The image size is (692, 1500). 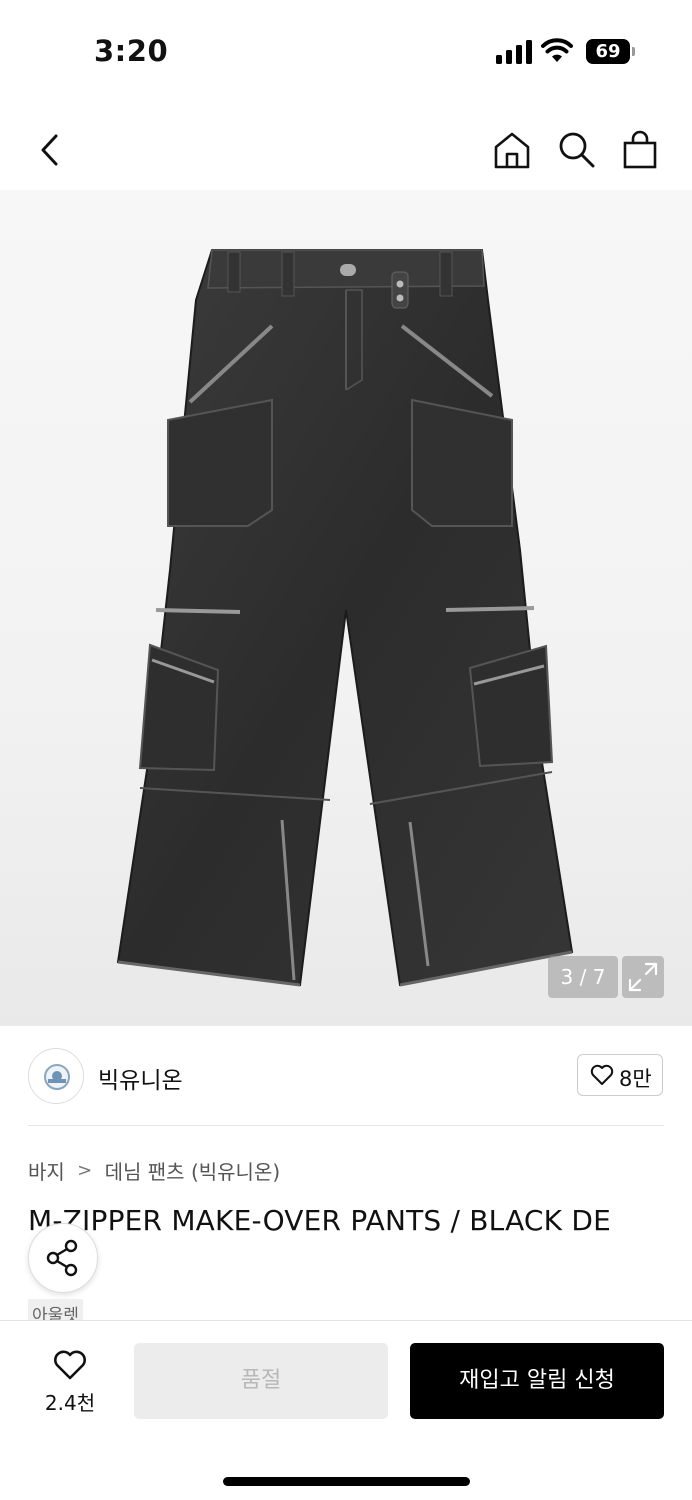 I want to click on battery-indicator: 69, so click(x=611, y=51).